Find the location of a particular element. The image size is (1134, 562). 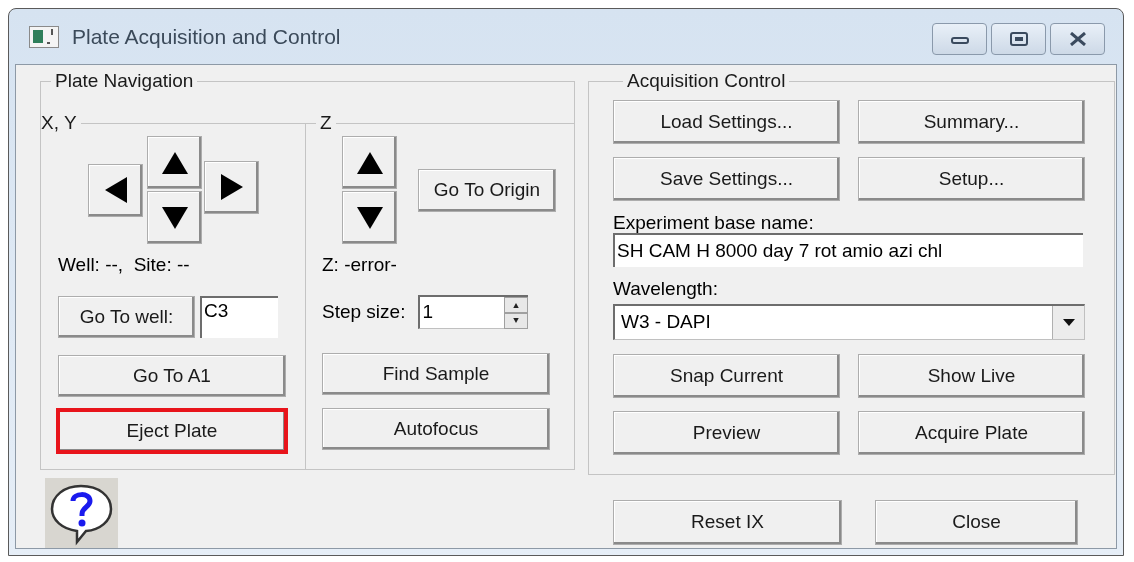

dropdown-caret-icon is located at coordinates (1068, 322).